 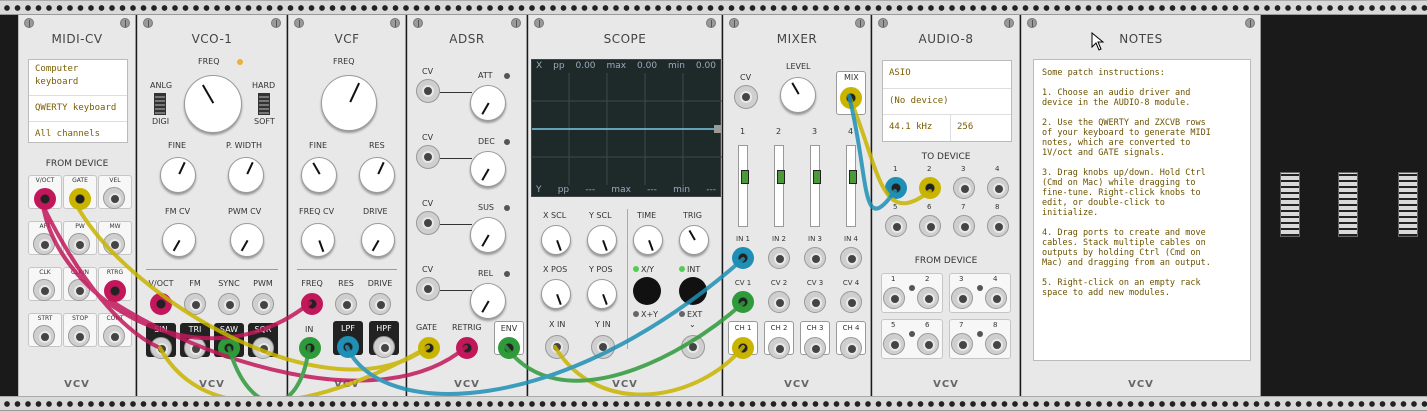 I want to click on ch4-out-jack, so click(x=851, y=348).